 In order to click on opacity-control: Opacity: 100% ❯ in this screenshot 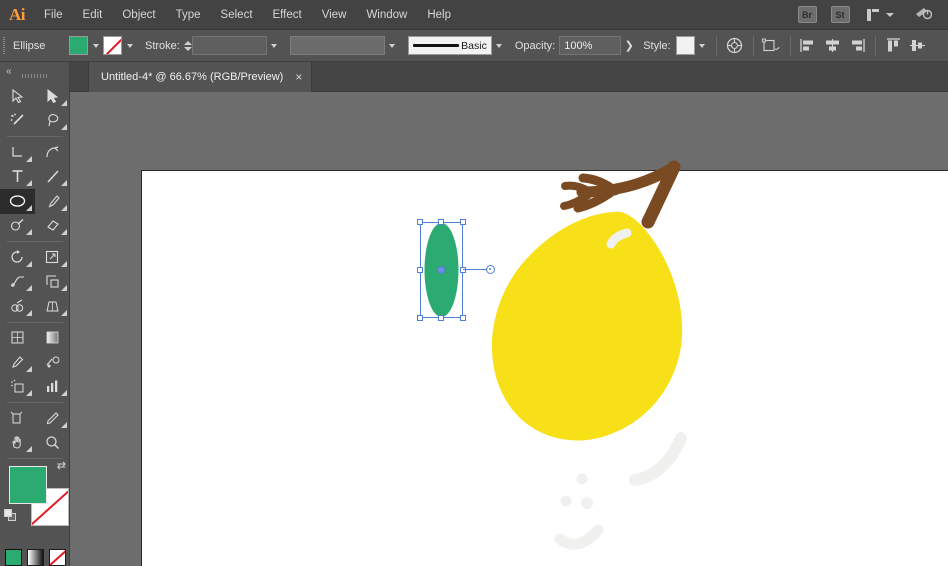, I will do `click(576, 45)`.